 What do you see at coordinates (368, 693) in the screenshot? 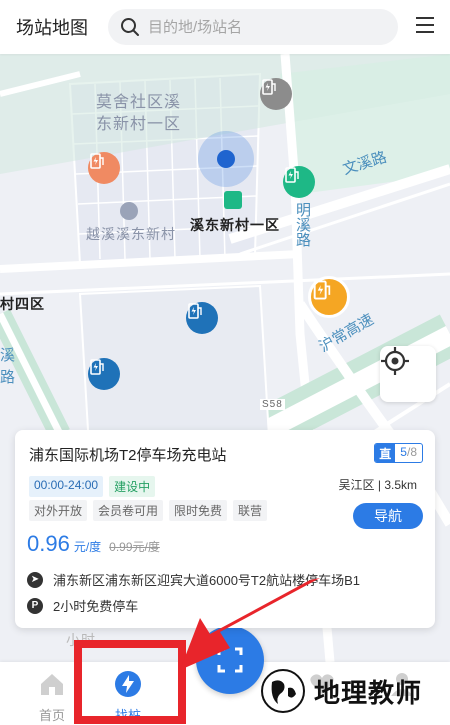
I see `watermark-text: 地理教师` at bounding box center [368, 693].